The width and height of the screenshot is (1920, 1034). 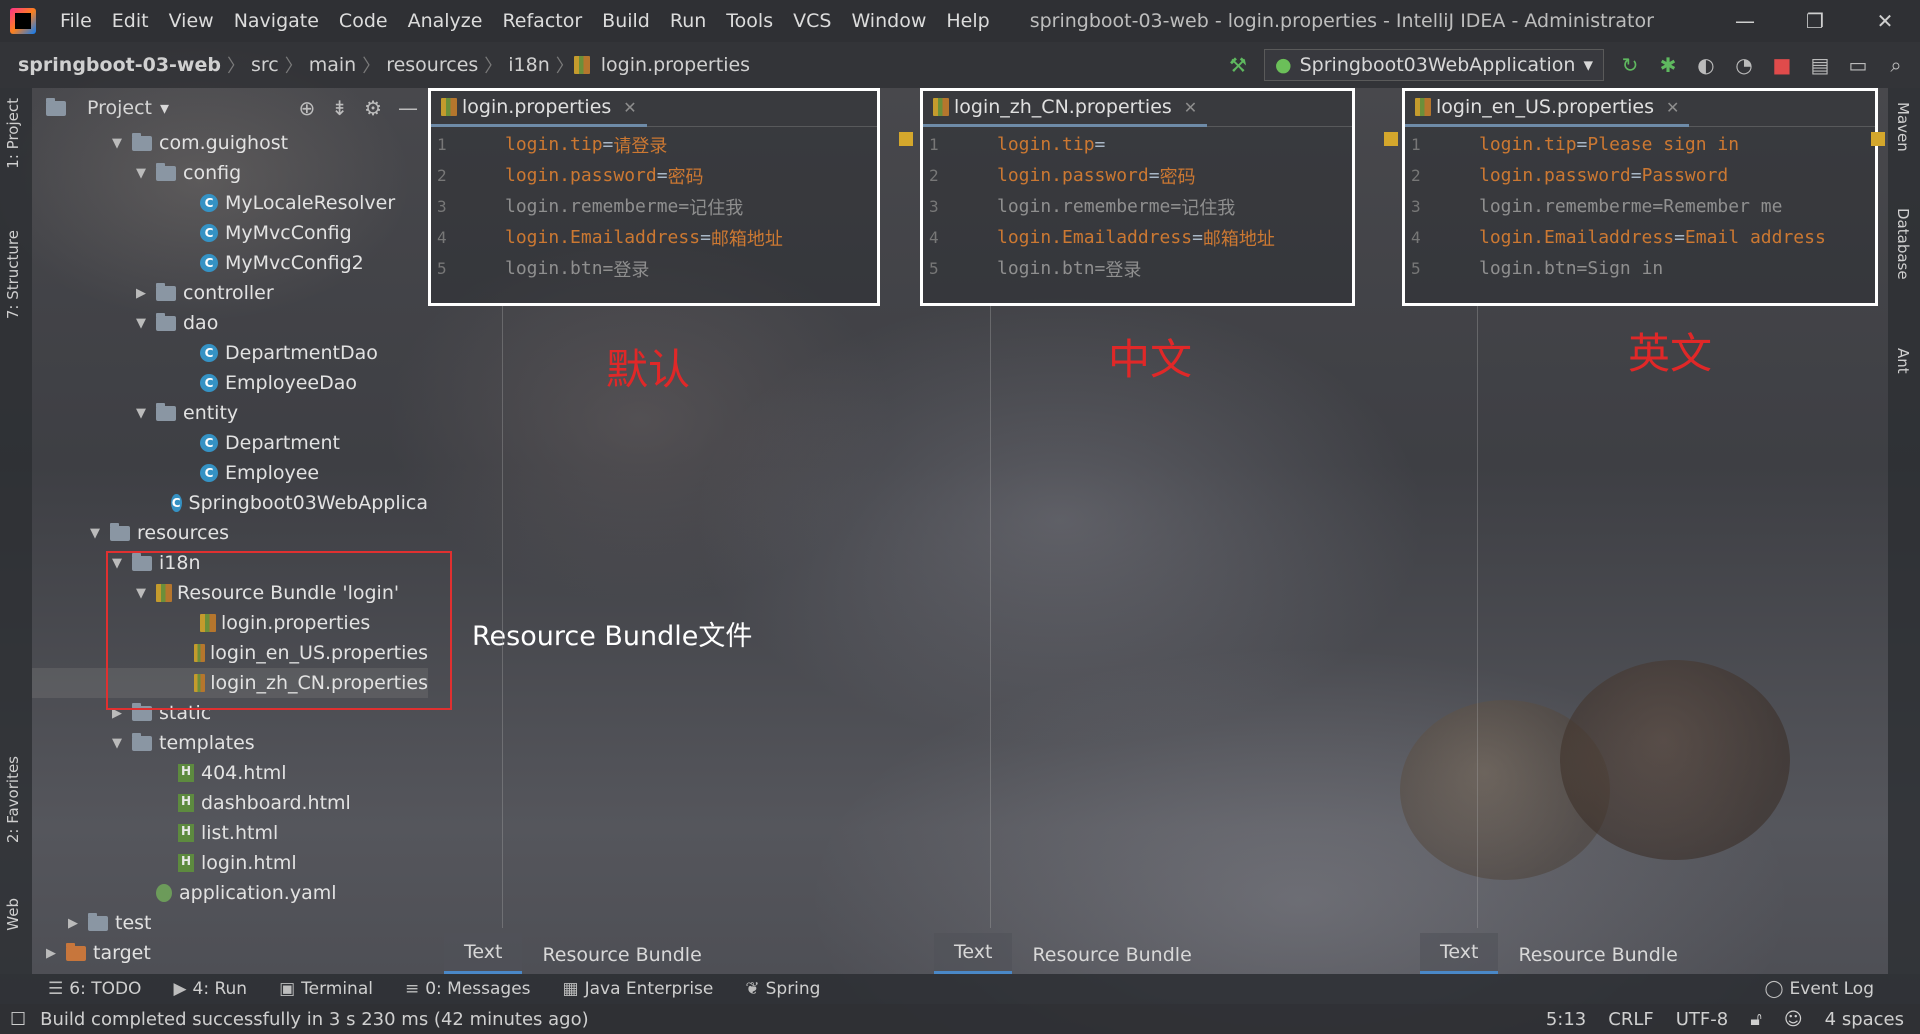 I want to click on breadcrumb-i18n: i18n, so click(x=529, y=65).